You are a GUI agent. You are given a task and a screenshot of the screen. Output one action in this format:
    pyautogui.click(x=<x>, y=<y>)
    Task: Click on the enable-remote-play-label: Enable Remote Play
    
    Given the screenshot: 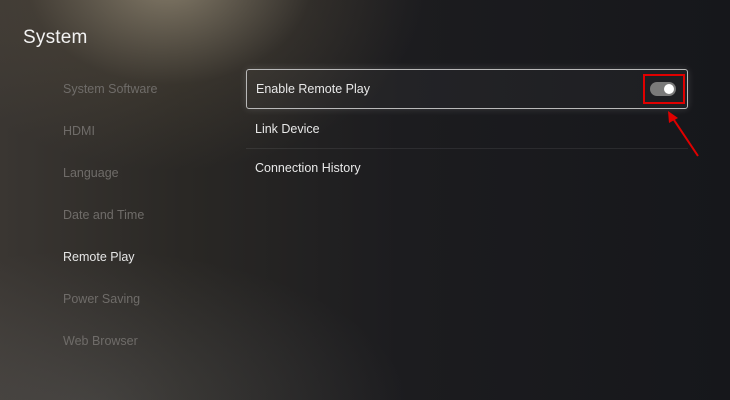 What is the action you would take?
    pyautogui.click(x=313, y=89)
    